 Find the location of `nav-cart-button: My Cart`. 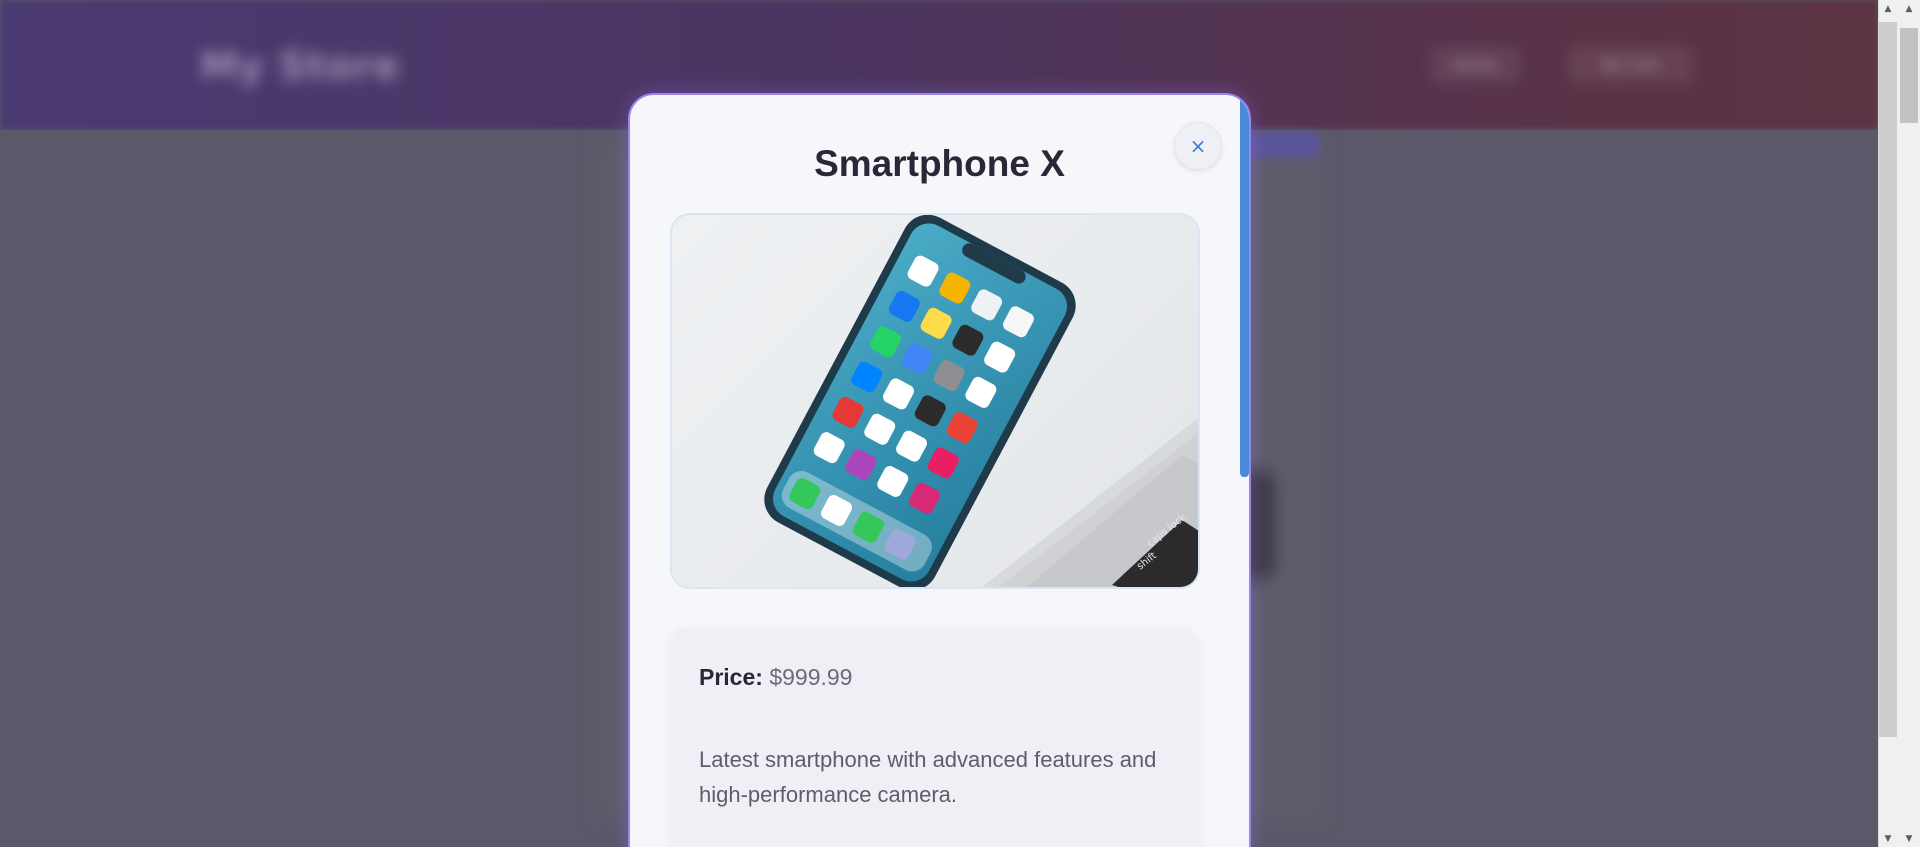

nav-cart-button: My Cart is located at coordinates (1630, 65).